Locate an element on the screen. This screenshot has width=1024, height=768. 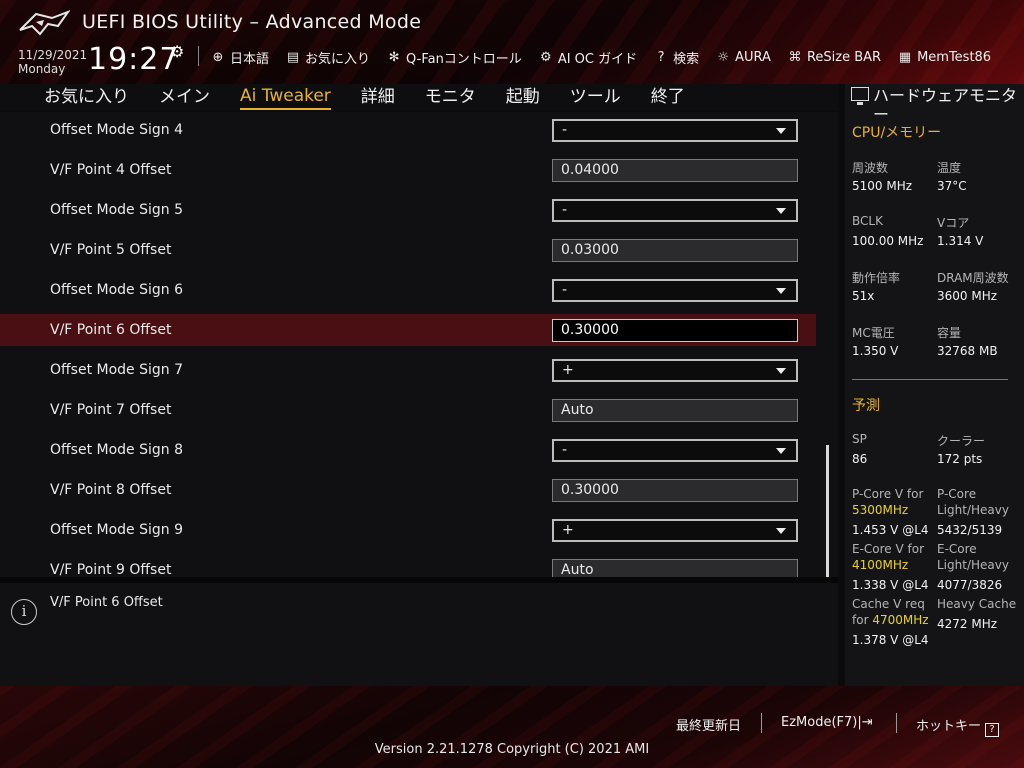
app-title: UEFI BIOS Utility – Advanced Mode is located at coordinates (252, 22).